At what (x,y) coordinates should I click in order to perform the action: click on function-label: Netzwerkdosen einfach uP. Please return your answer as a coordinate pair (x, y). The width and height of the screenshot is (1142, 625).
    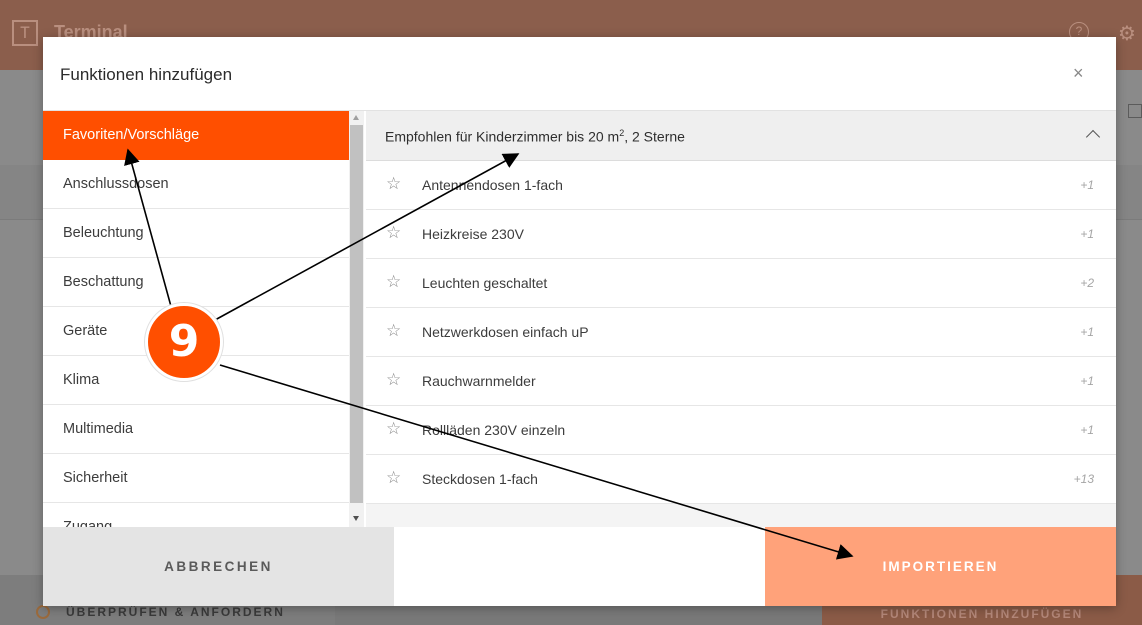
    Looking at the image, I should click on (505, 332).